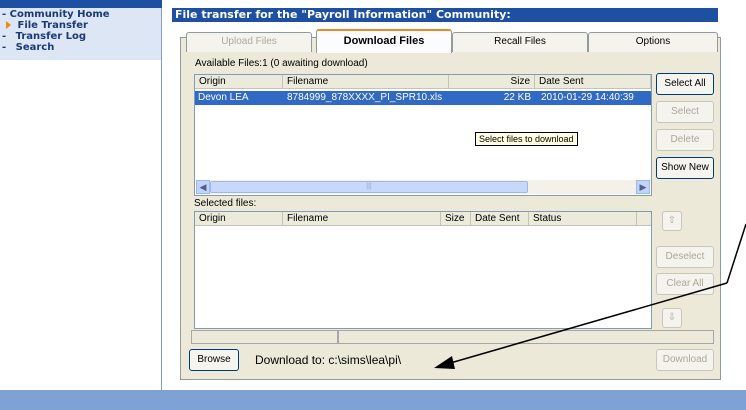 The width and height of the screenshot is (746, 410). I want to click on horizontal-scrollbar: ◀ ||| ▶, so click(423, 187).